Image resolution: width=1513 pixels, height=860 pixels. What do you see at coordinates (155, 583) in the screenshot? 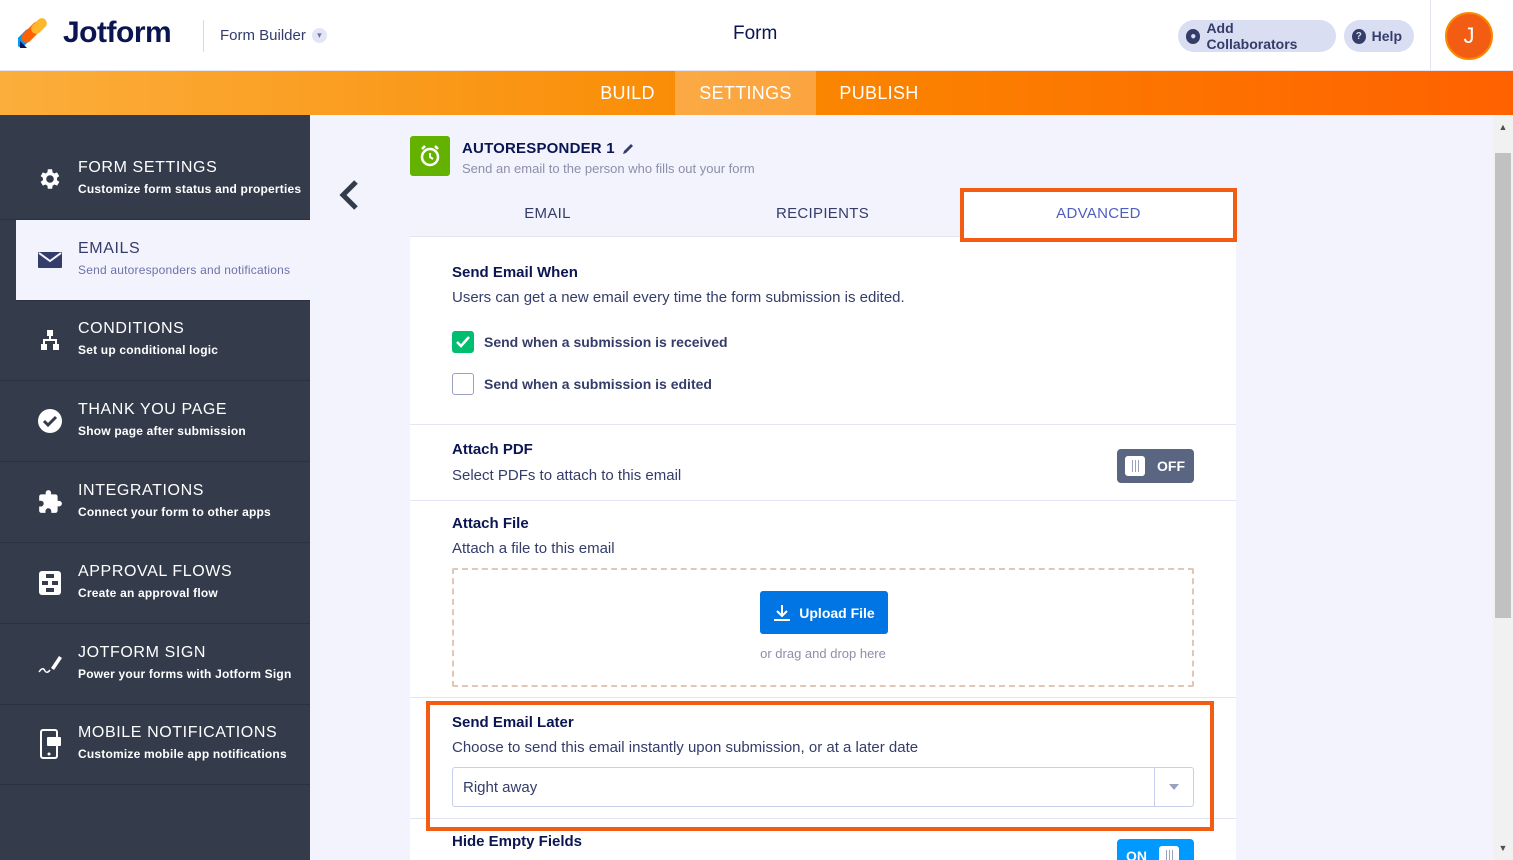
I see `sidebar-item-approval-flows: APPROVAL FLOWS Create an approval flow` at bounding box center [155, 583].